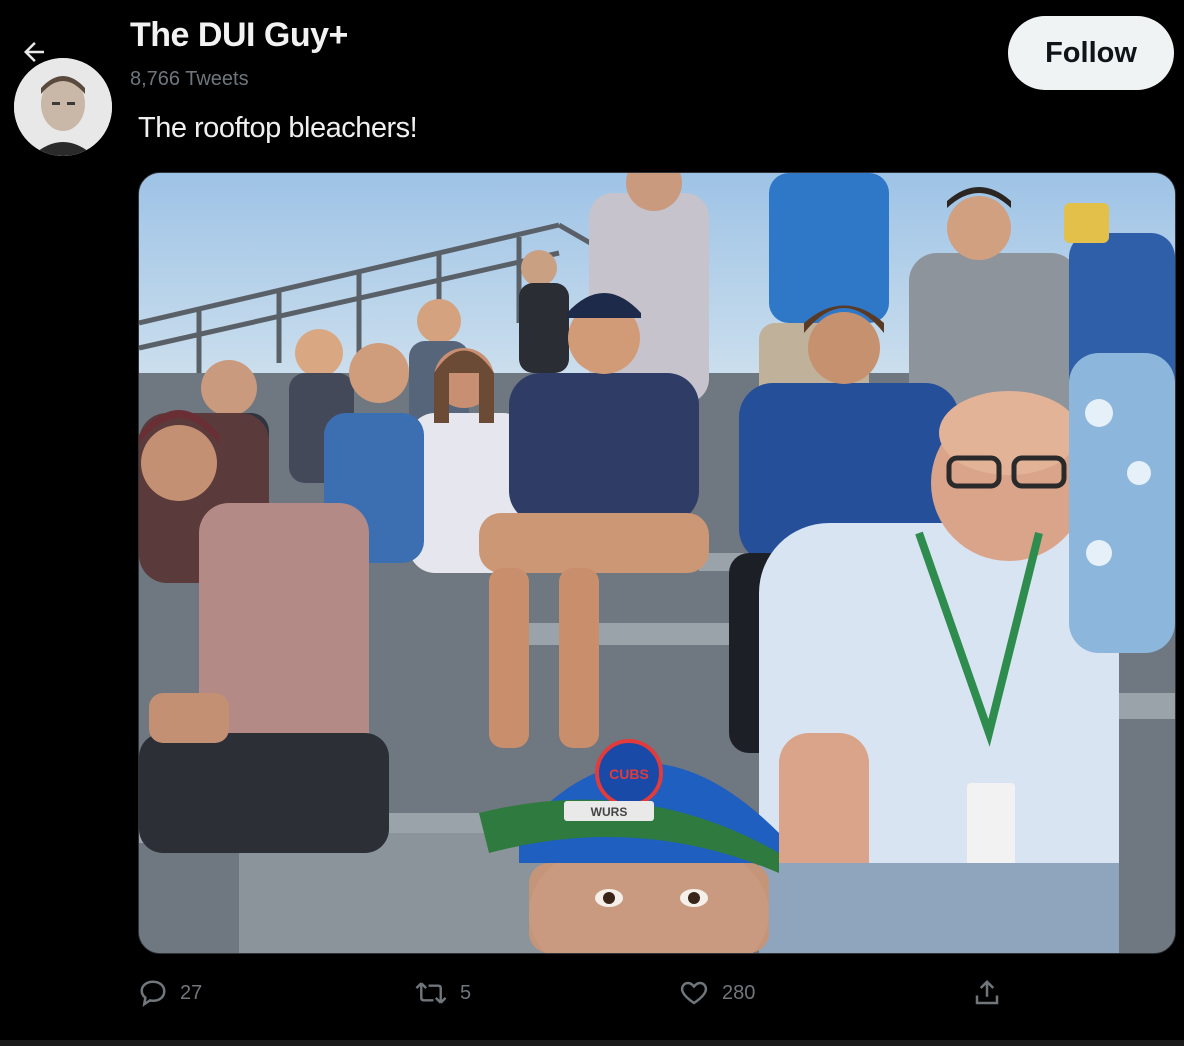 The width and height of the screenshot is (1184, 1046). Describe the element at coordinates (239, 35) in the screenshot. I see `profile-name: The DUI Guy+` at that location.